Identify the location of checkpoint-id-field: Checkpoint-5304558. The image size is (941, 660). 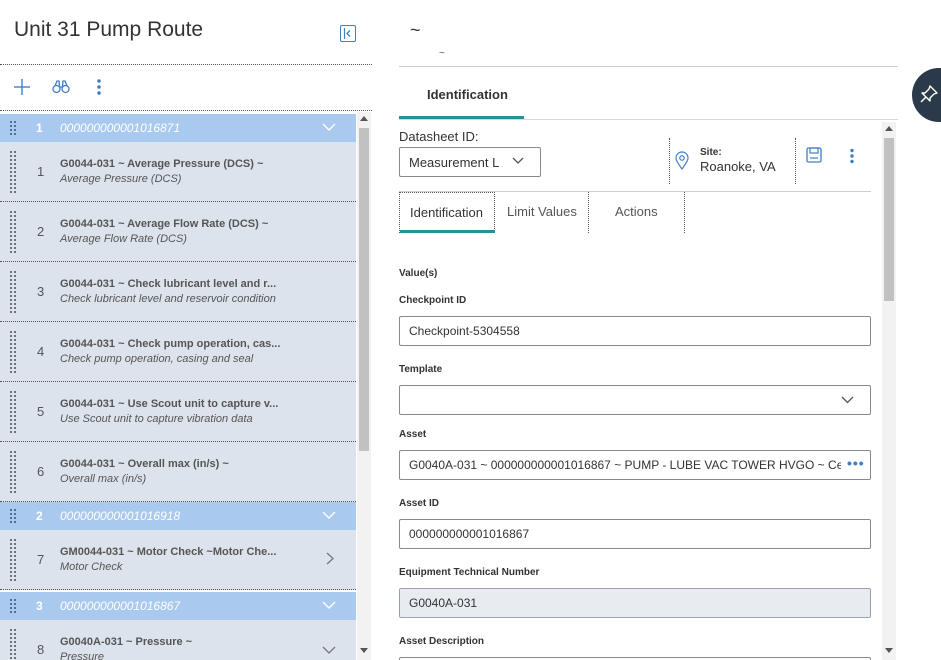
(635, 331).